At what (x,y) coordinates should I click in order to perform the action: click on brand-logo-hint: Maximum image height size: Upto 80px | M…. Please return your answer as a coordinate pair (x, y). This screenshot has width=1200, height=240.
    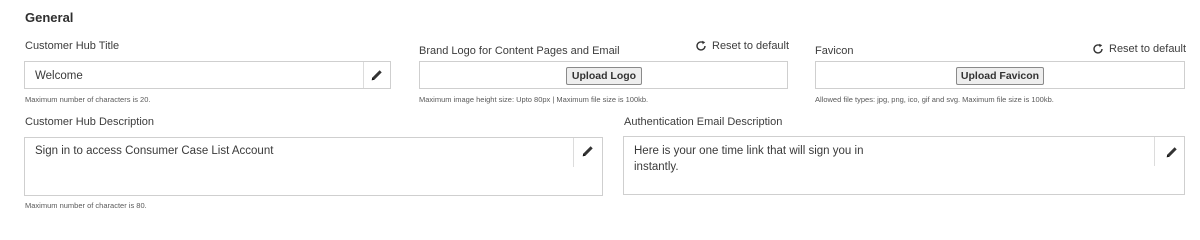
    Looking at the image, I should click on (534, 99).